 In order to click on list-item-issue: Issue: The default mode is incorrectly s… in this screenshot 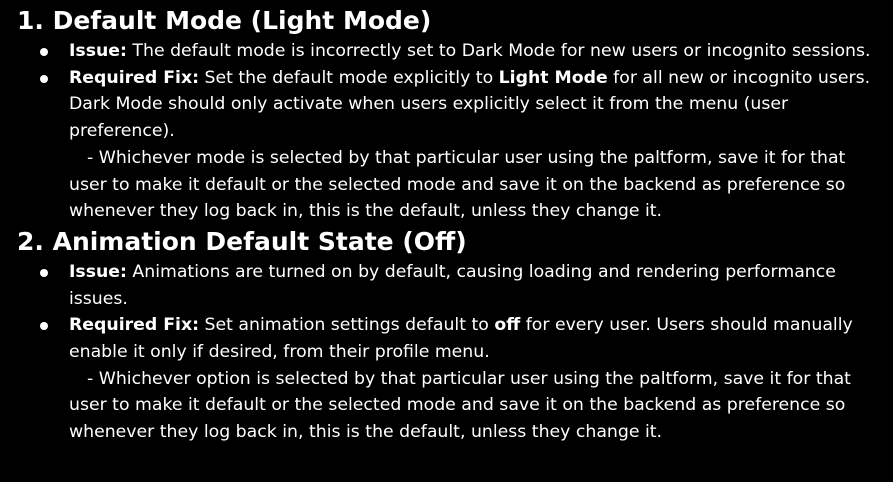, I will do `click(451, 51)`.